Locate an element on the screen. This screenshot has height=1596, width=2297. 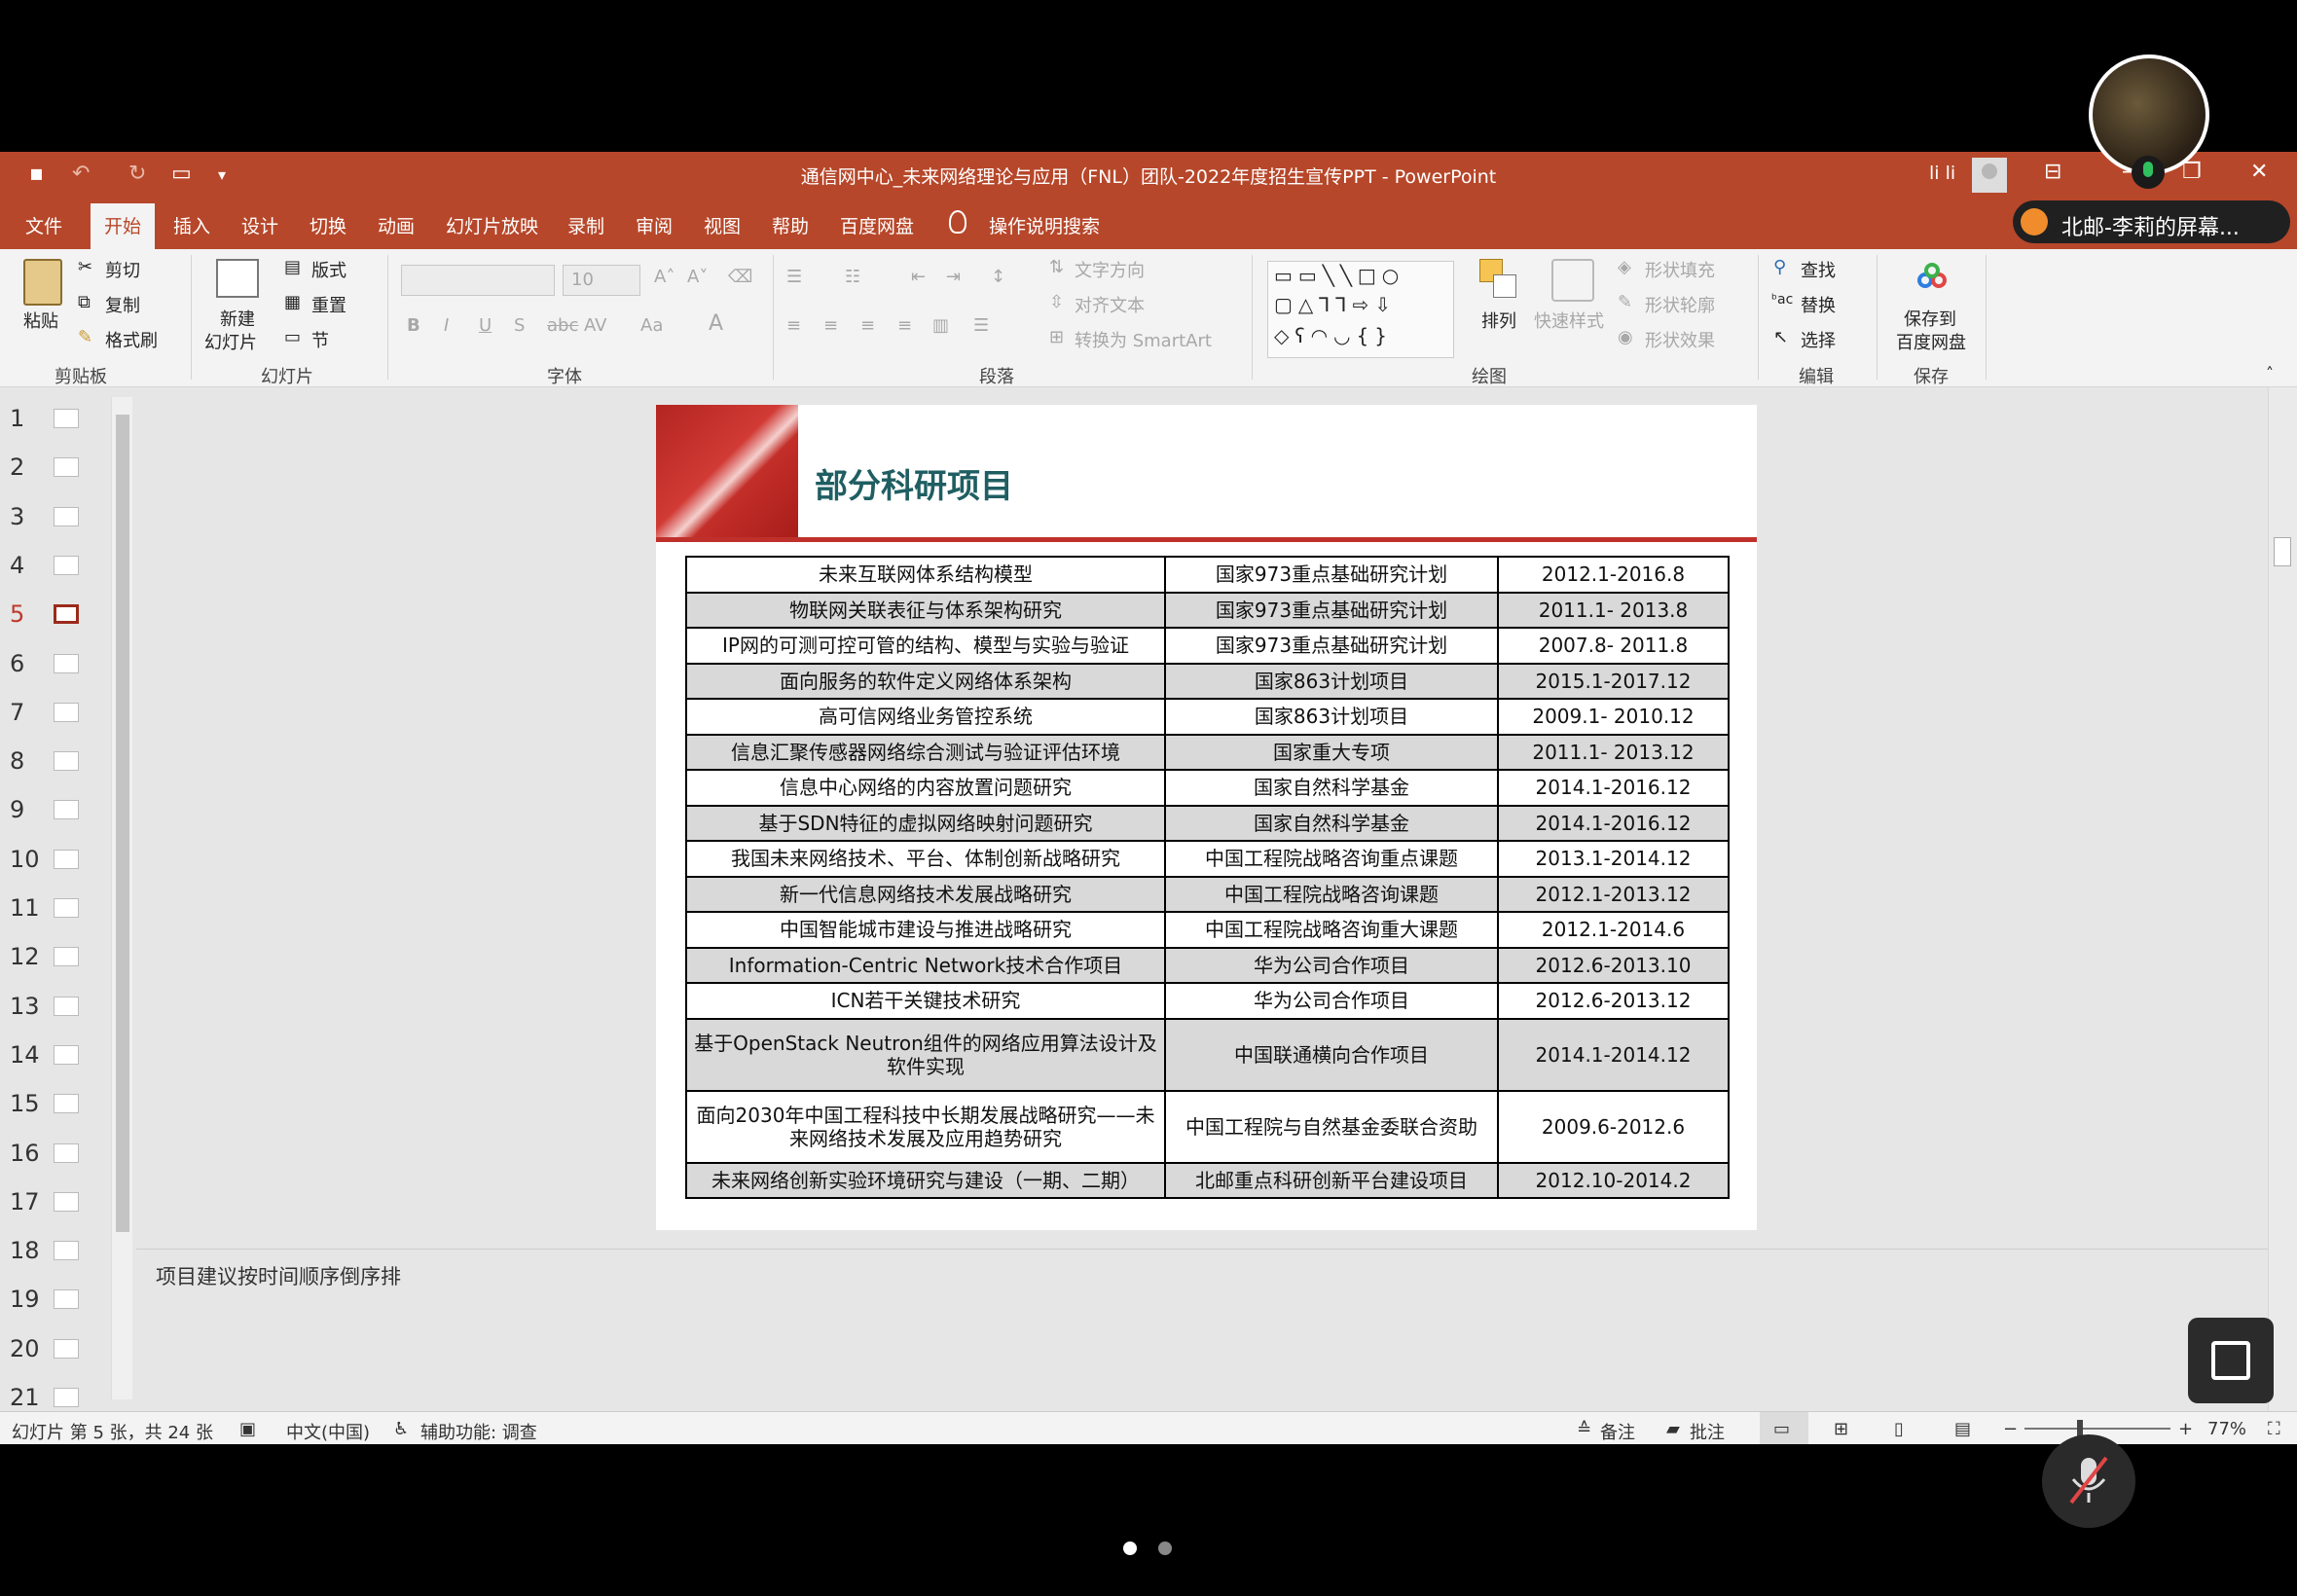
section-button: 节 is located at coordinates (320, 339).